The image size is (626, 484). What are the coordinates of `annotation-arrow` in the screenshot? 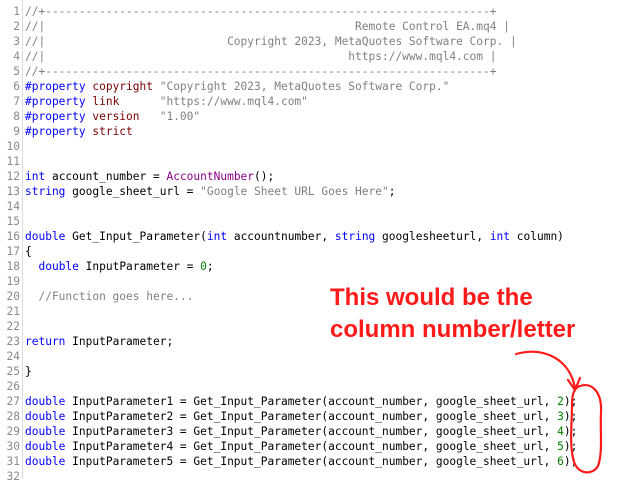 It's located at (545, 370).